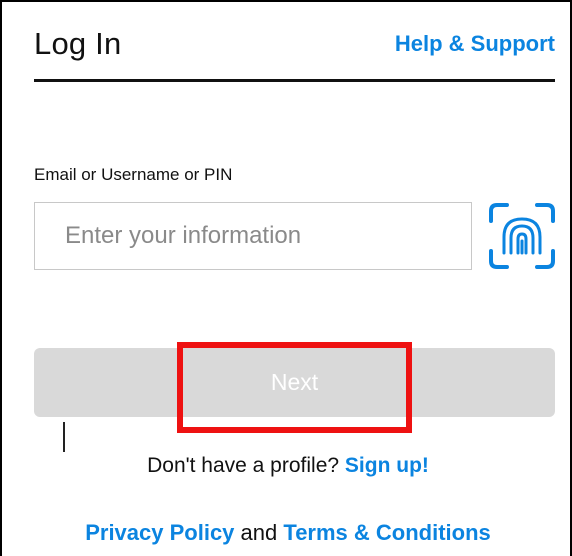 The height and width of the screenshot is (556, 572). What do you see at coordinates (294, 382) in the screenshot?
I see `next-button: Next` at bounding box center [294, 382].